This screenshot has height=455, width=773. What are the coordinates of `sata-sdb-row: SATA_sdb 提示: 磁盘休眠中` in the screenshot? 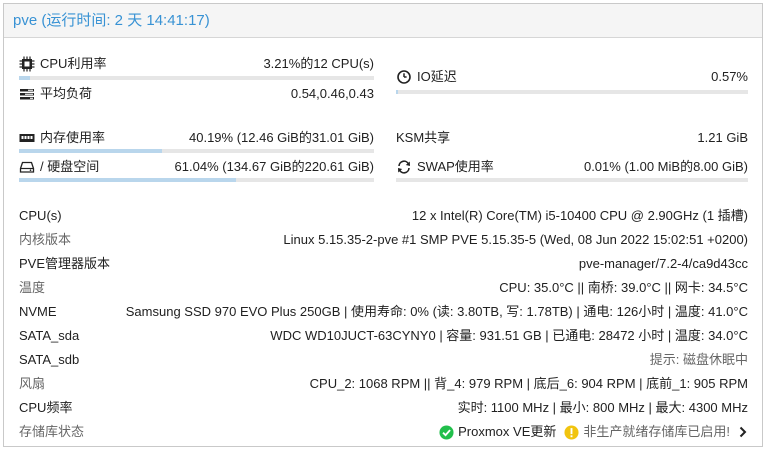 It's located at (383, 360).